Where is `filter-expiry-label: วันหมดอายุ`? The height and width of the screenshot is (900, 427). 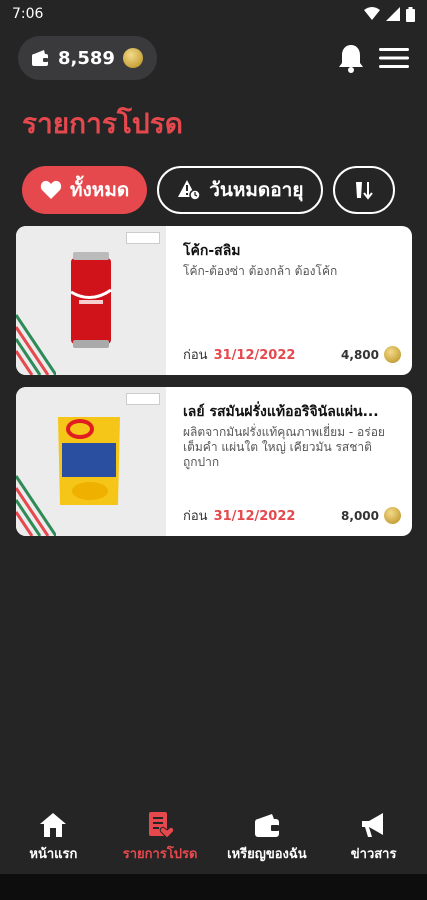 filter-expiry-label: วันหมดอายุ is located at coordinates (256, 190).